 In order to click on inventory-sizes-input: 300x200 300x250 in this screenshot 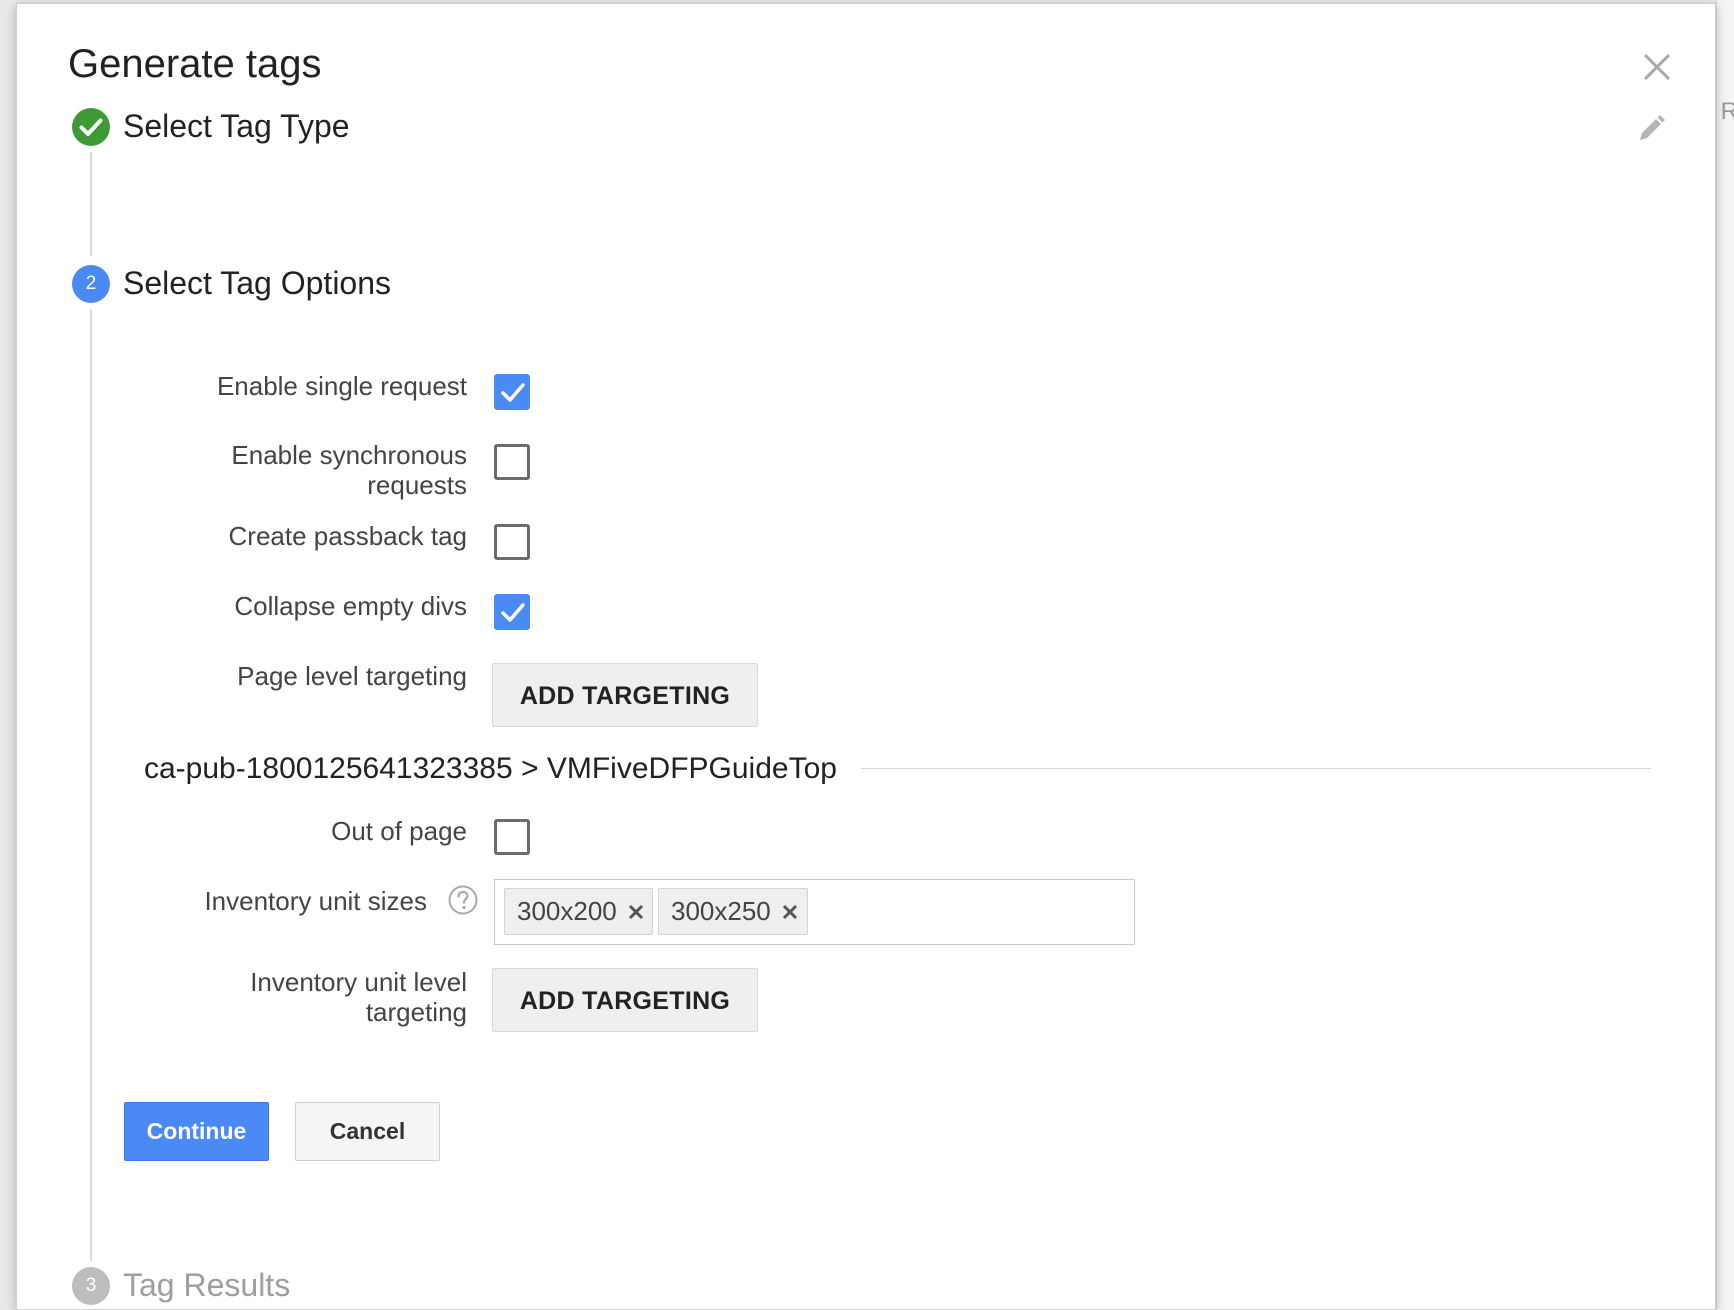, I will do `click(814, 912)`.